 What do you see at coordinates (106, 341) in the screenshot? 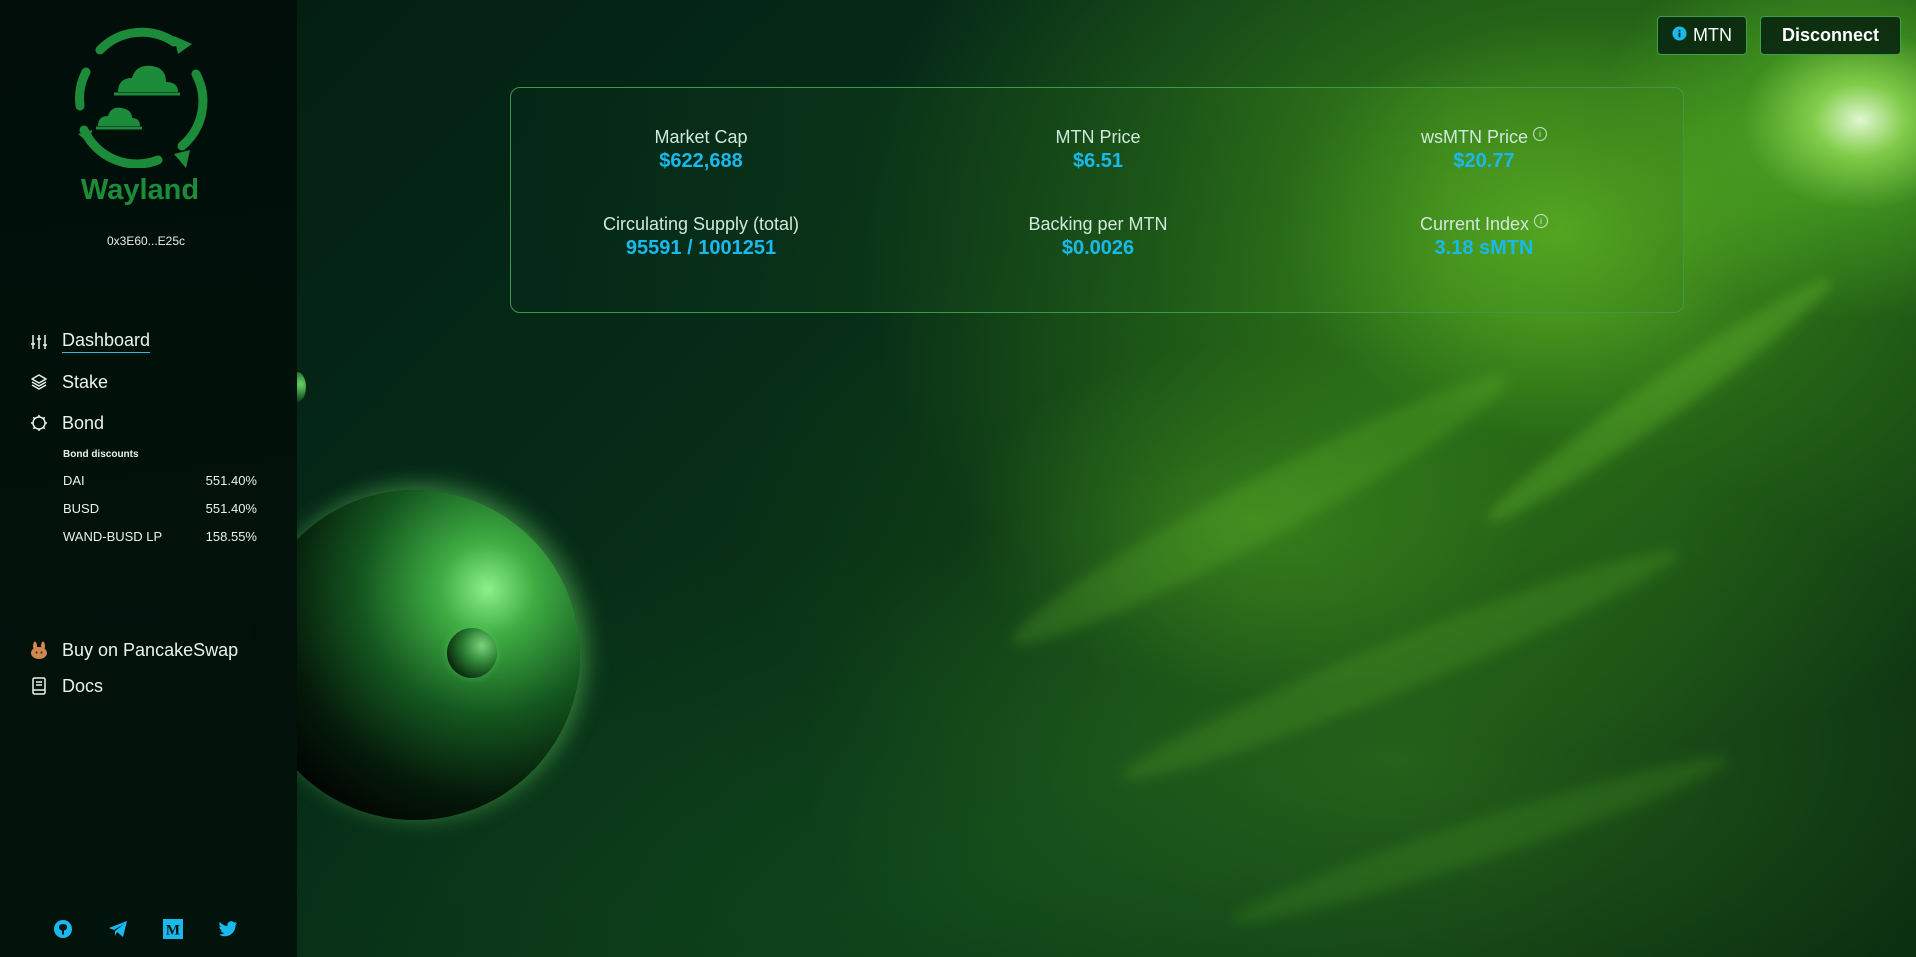
I see `nav-label: Dashboard` at bounding box center [106, 341].